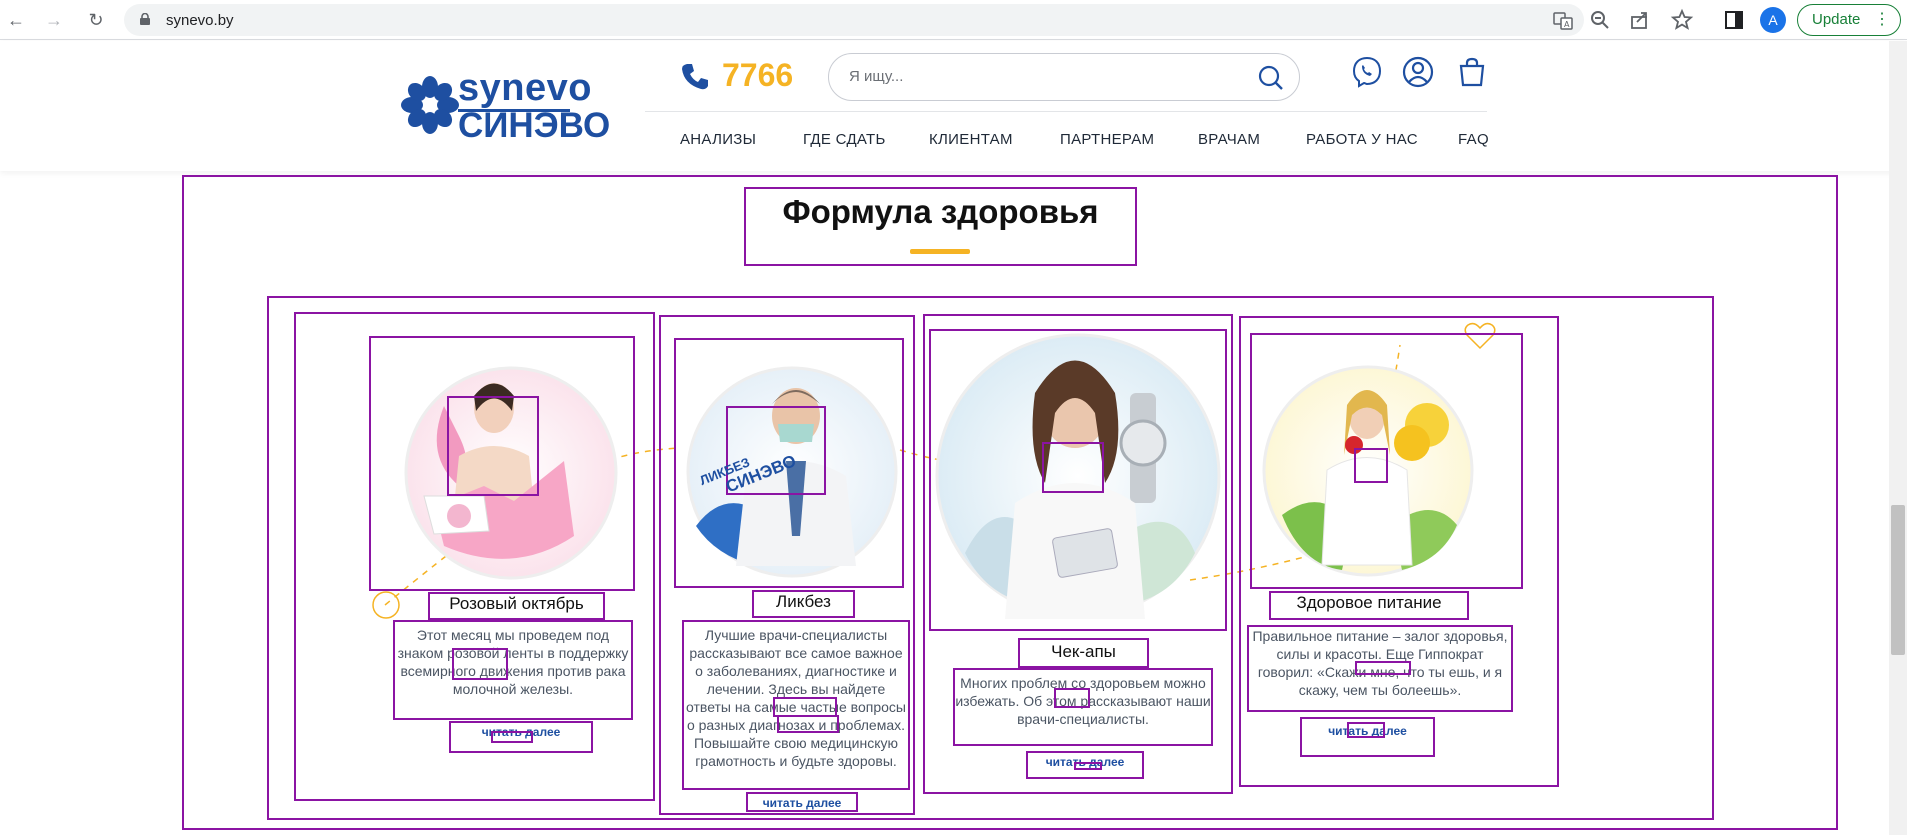 The width and height of the screenshot is (1907, 835). Describe the element at coordinates (757, 75) in the screenshot. I see `phone-number: 7766` at that location.